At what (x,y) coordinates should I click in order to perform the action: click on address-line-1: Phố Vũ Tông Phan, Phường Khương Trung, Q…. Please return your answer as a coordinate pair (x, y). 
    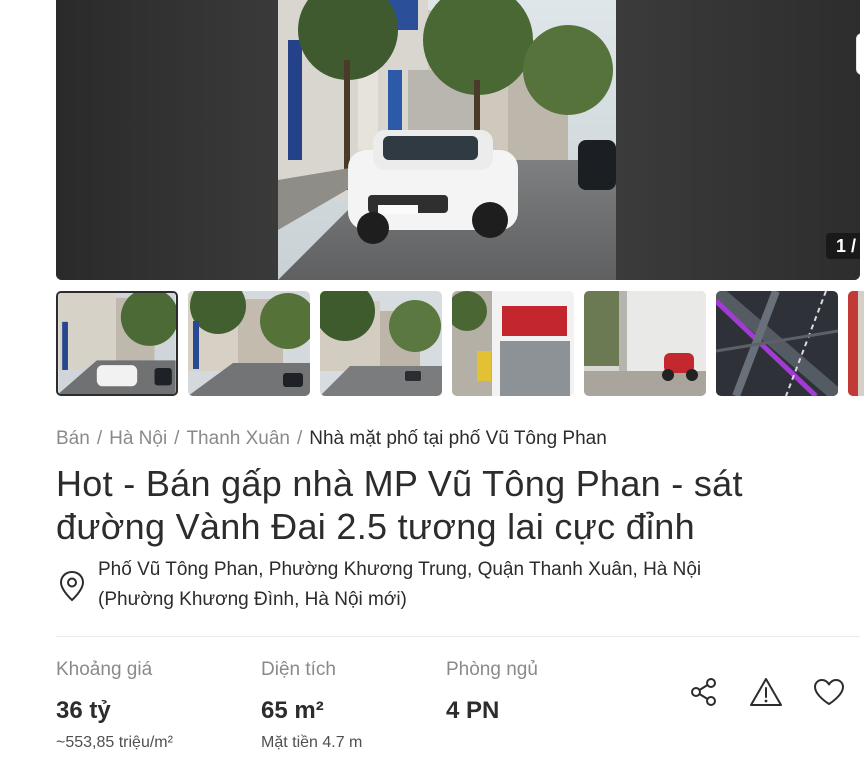
    Looking at the image, I should click on (400, 569).